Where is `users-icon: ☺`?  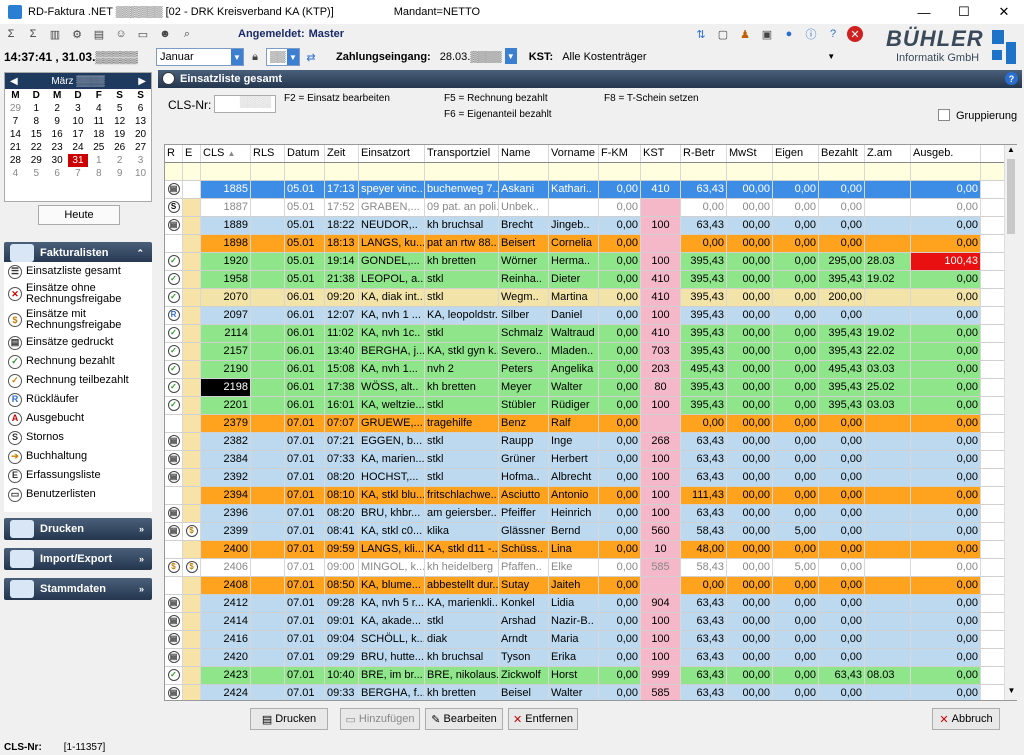
users-icon: ☺ is located at coordinates (121, 34).